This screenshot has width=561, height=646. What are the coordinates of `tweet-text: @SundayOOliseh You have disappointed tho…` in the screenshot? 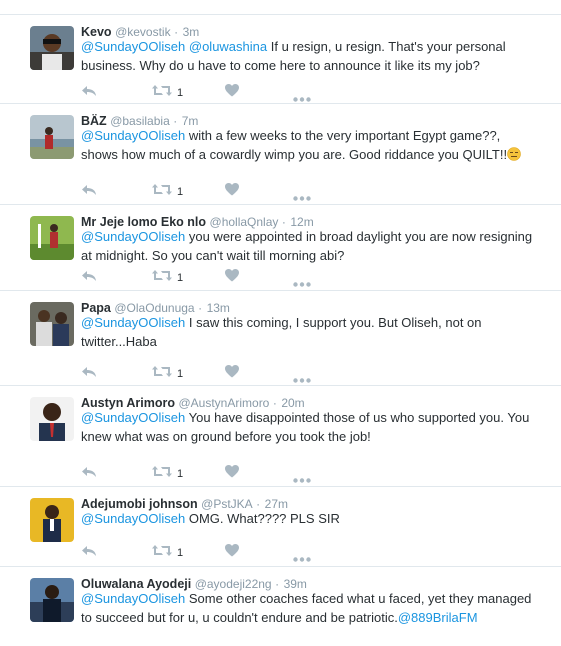 It's located at (307, 427).